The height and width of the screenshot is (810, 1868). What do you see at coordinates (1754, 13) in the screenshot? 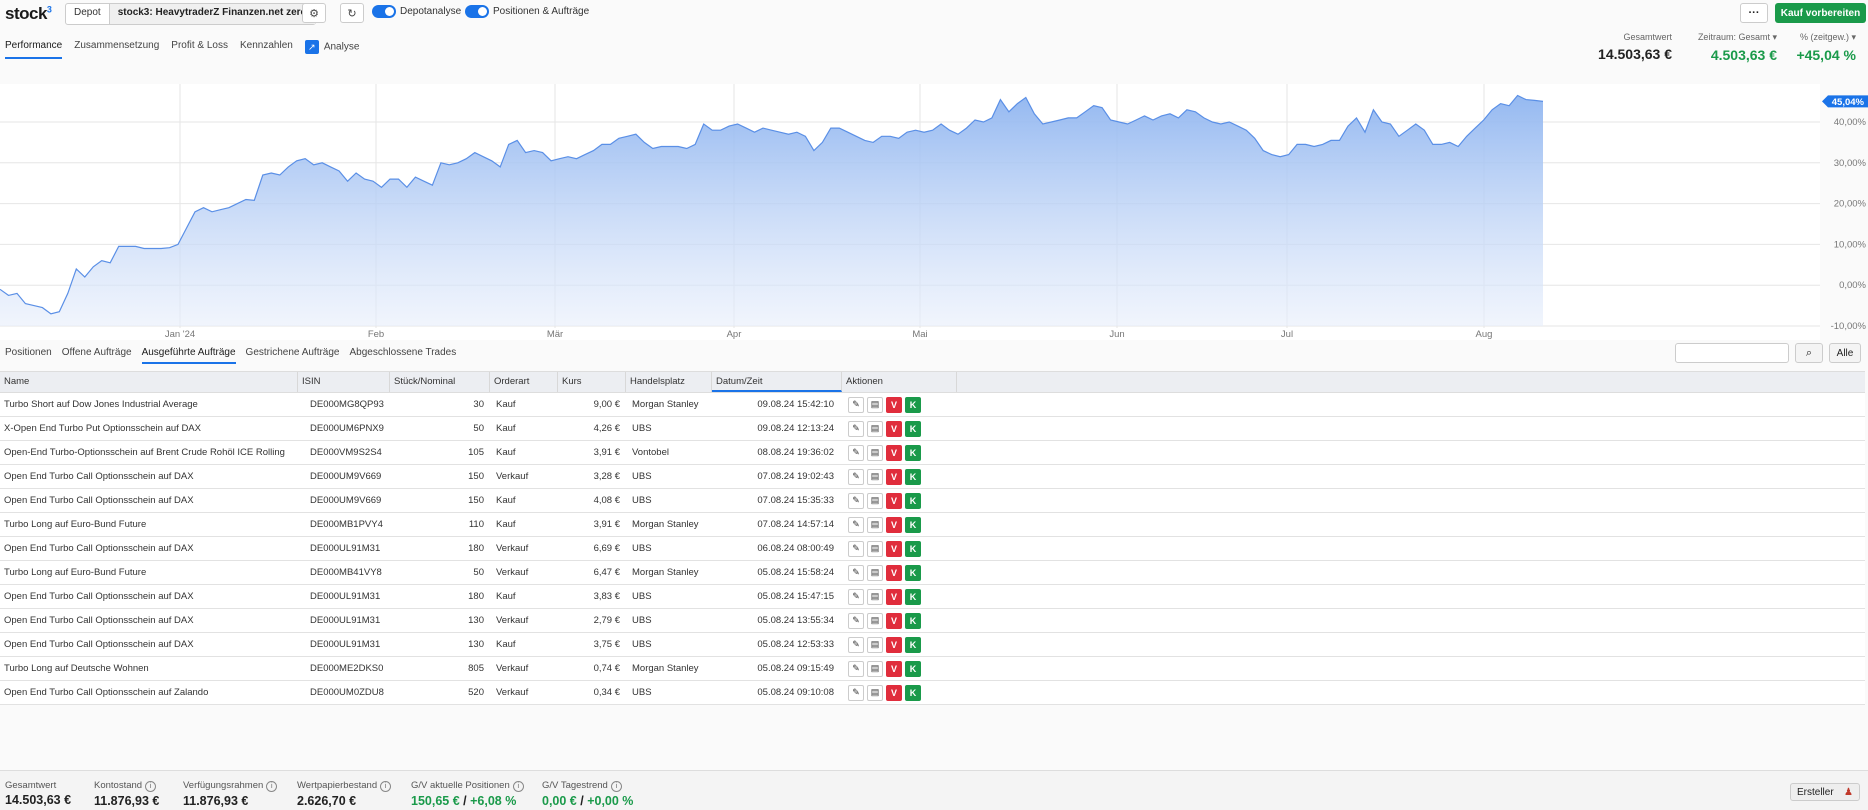
I see `more-button: ···` at bounding box center [1754, 13].